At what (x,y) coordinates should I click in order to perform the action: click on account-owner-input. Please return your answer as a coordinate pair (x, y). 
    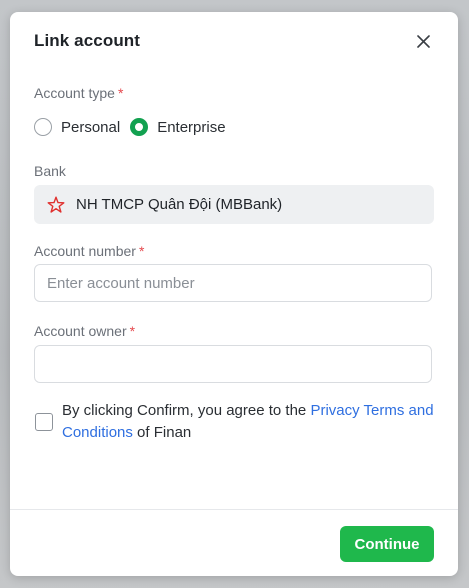
    Looking at the image, I should click on (233, 364).